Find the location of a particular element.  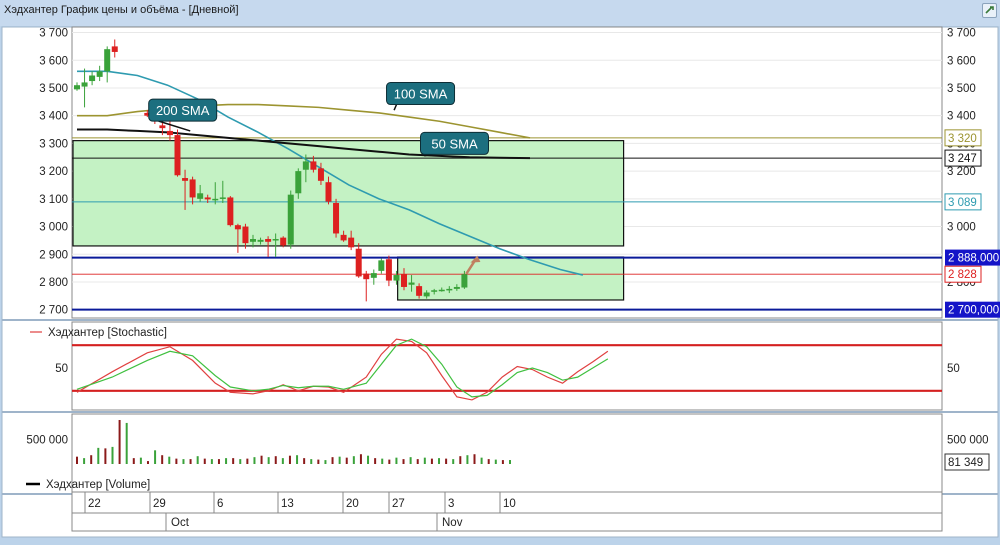

price-tick-label-right: 3 600 is located at coordinates (961, 61).